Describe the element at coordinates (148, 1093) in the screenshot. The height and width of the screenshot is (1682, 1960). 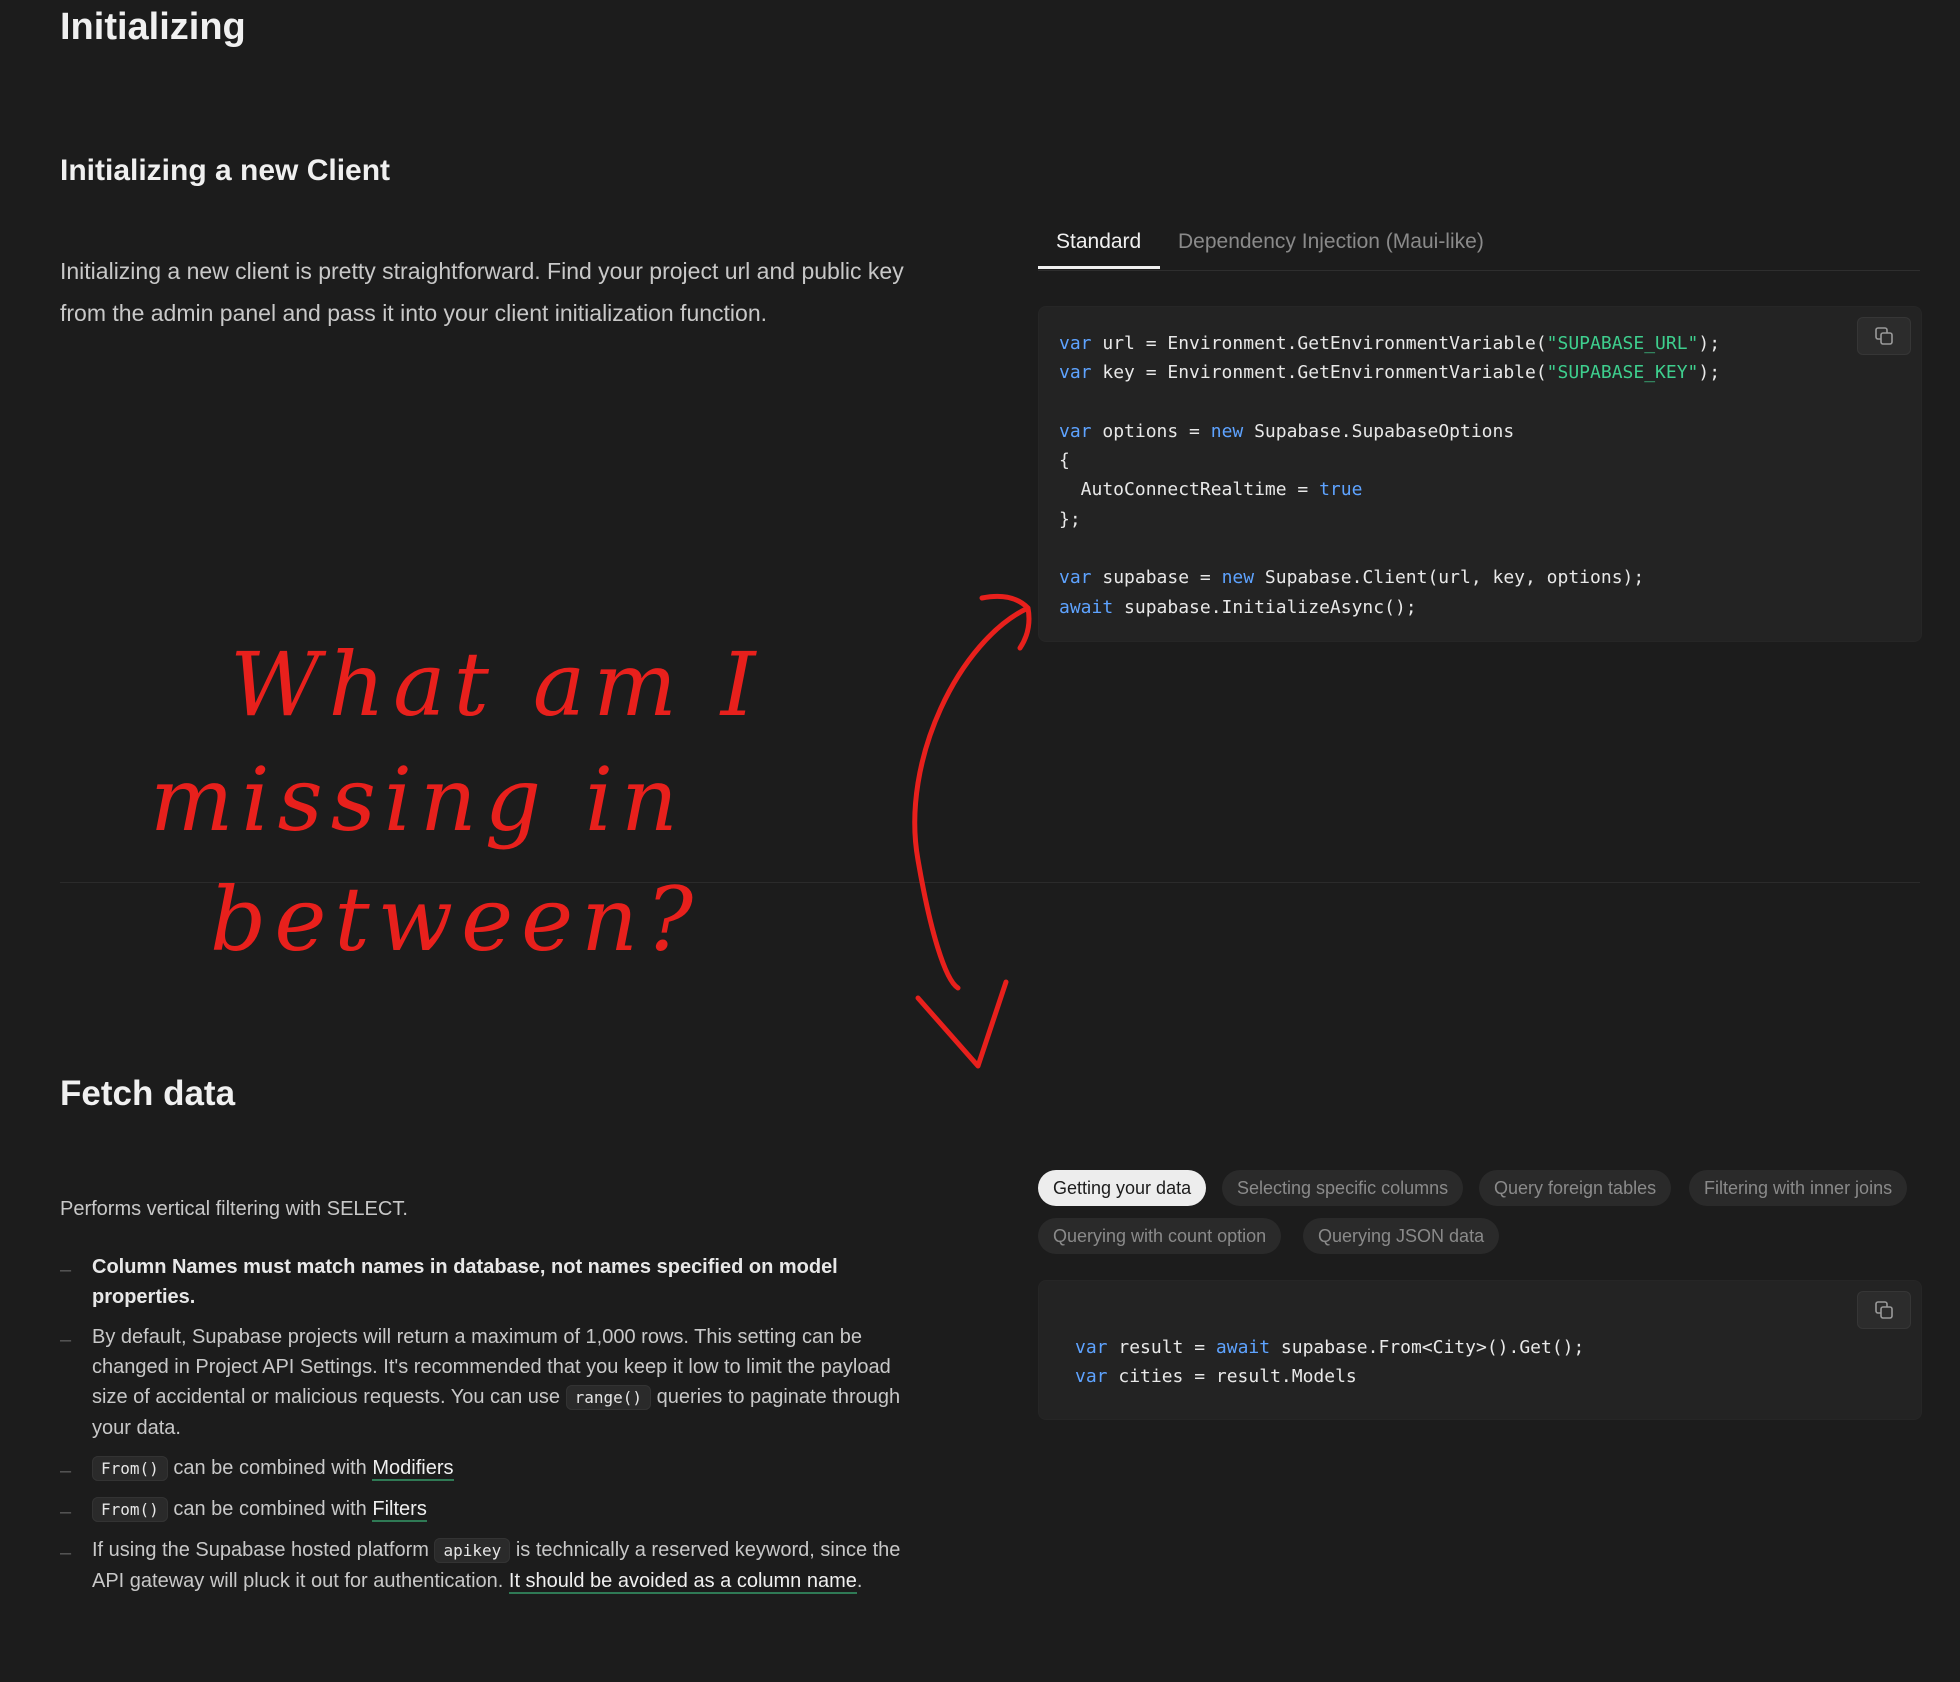
I see `fetch-title: Fetch data` at that location.